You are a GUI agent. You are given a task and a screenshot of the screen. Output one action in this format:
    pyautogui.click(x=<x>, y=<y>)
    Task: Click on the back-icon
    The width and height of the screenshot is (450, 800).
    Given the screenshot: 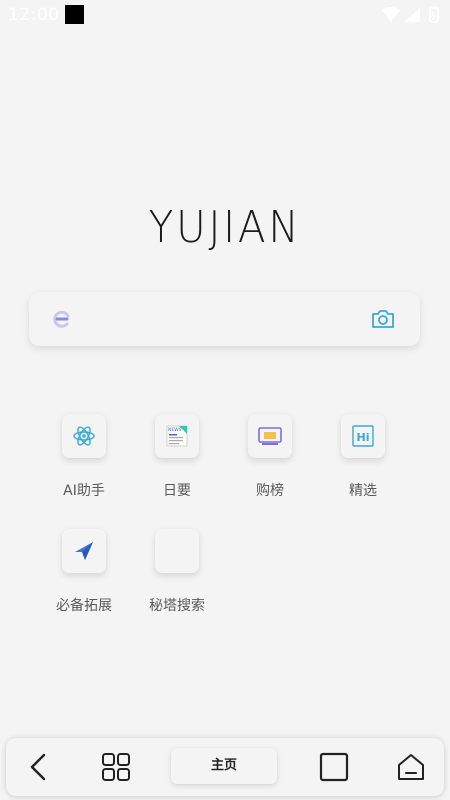 What is the action you would take?
    pyautogui.click(x=39, y=767)
    